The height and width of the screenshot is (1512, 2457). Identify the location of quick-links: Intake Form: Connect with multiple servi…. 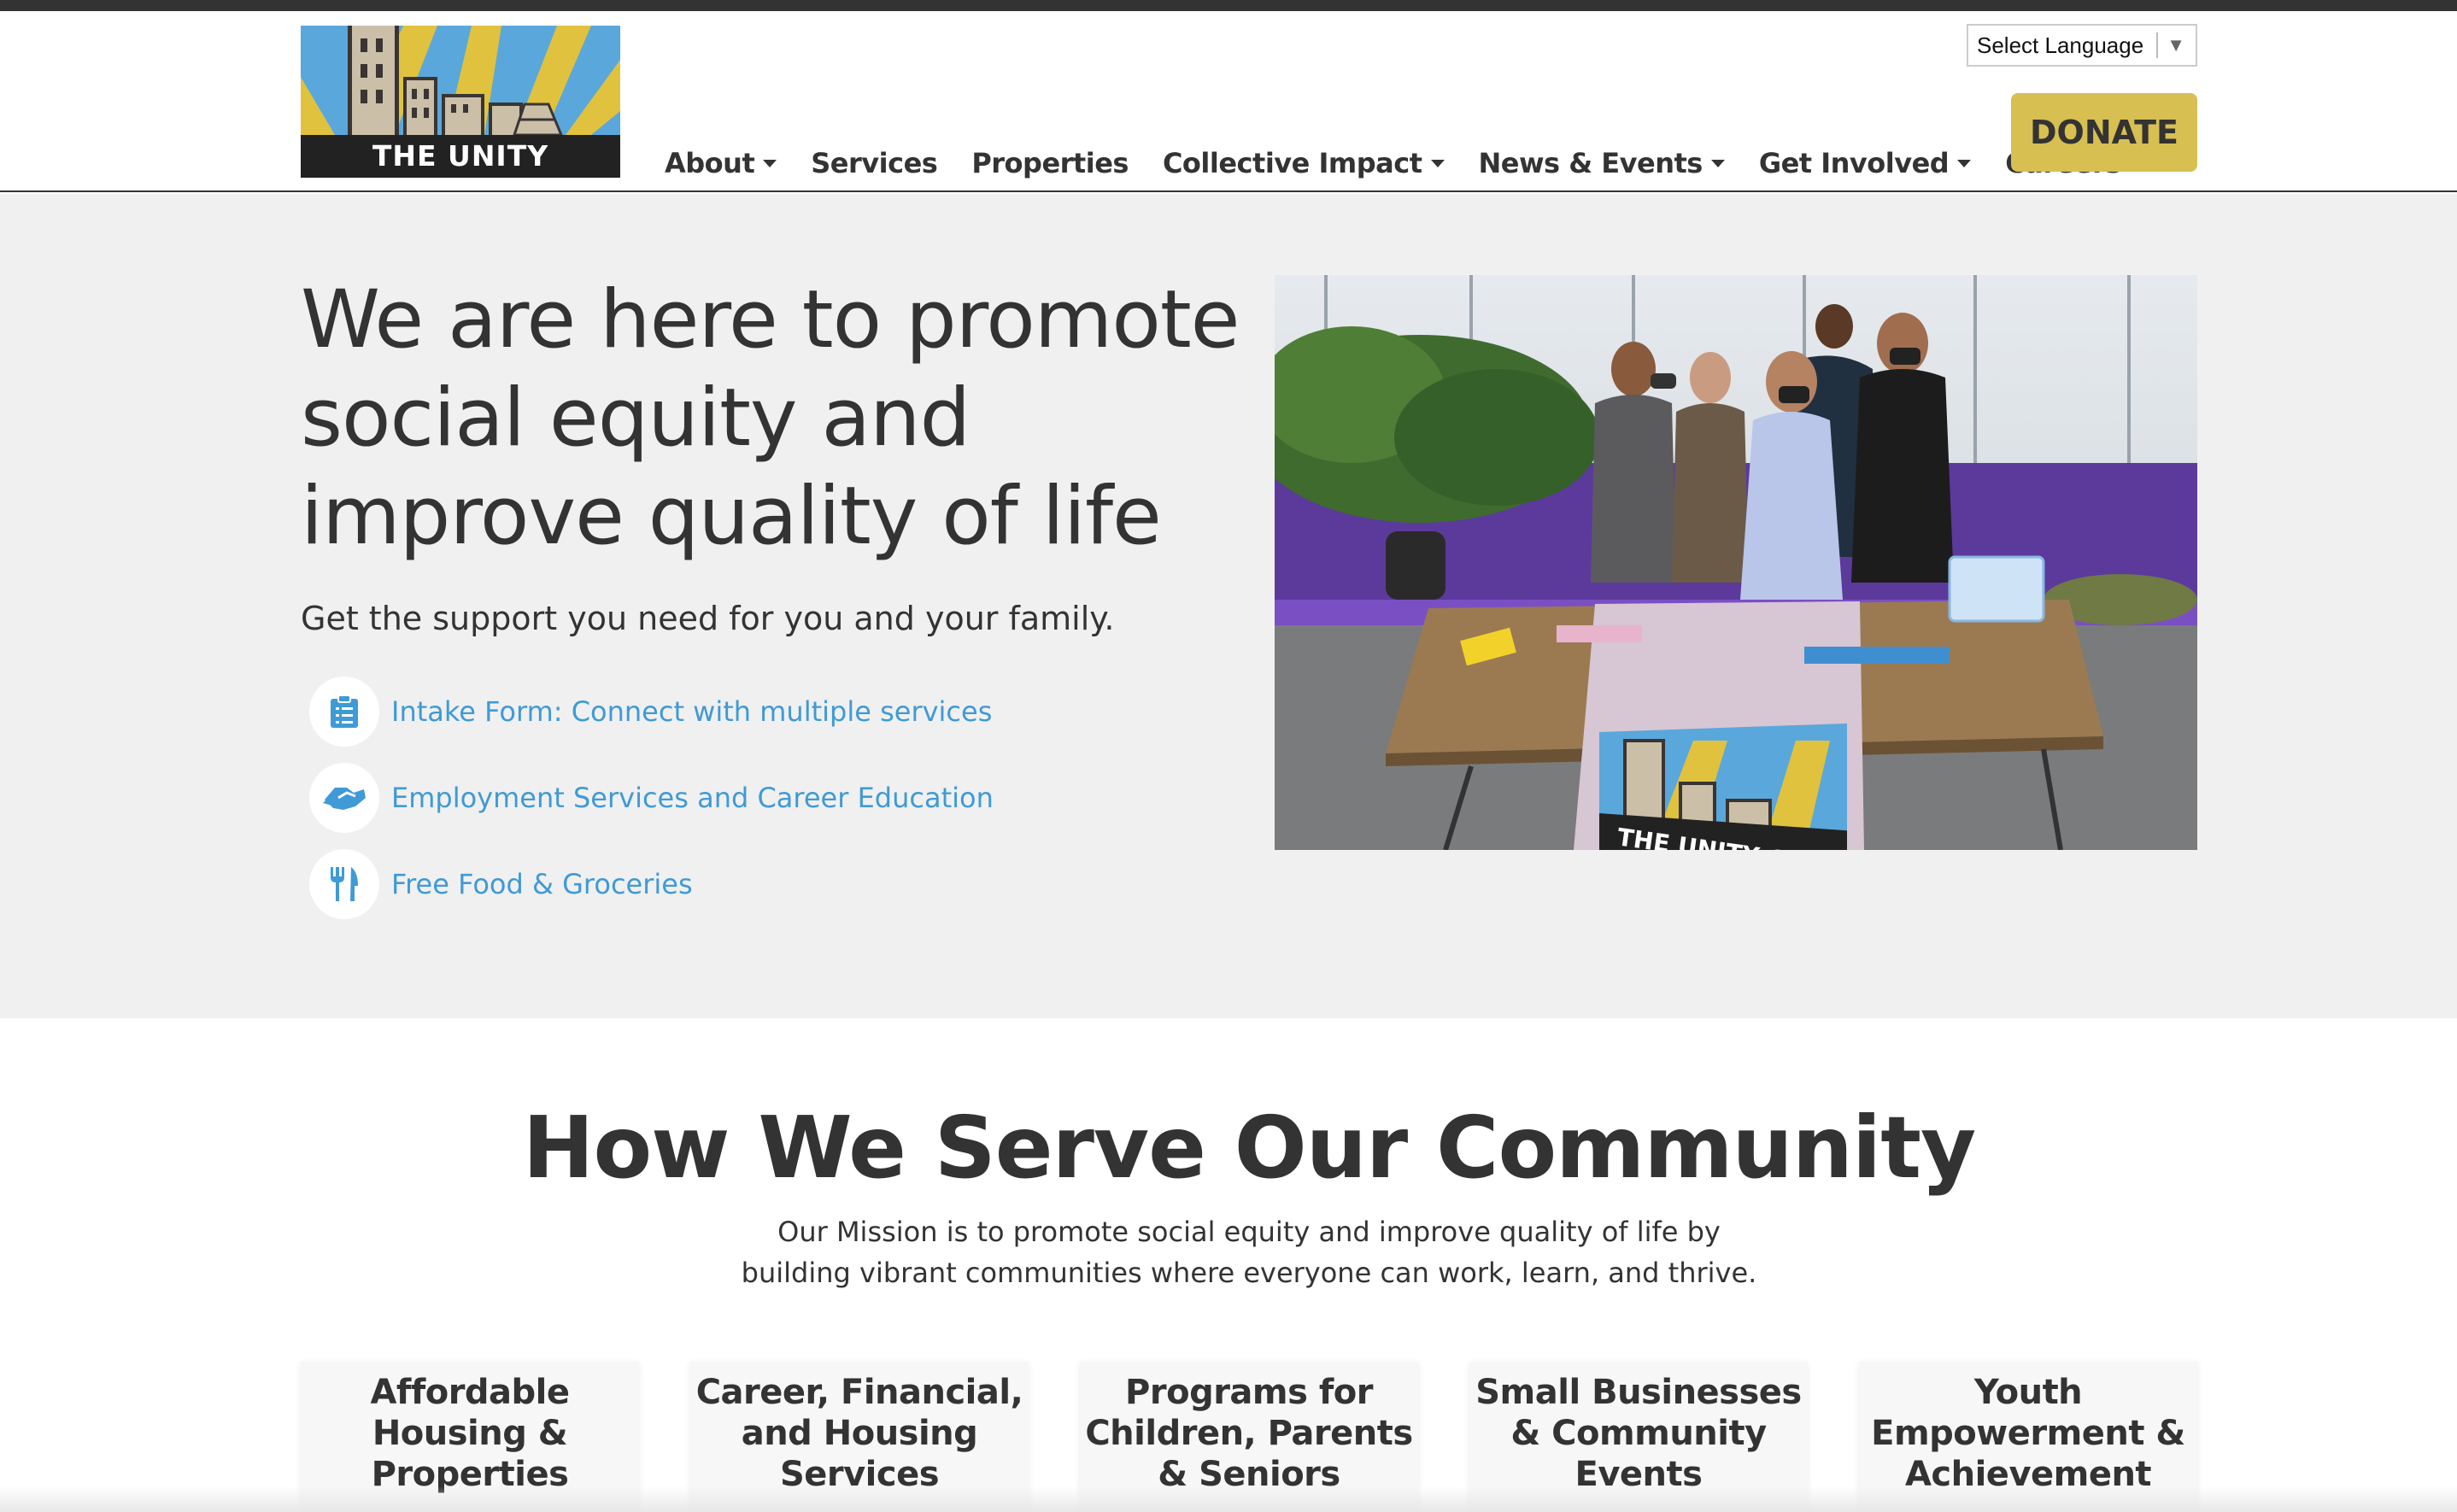
(651, 806).